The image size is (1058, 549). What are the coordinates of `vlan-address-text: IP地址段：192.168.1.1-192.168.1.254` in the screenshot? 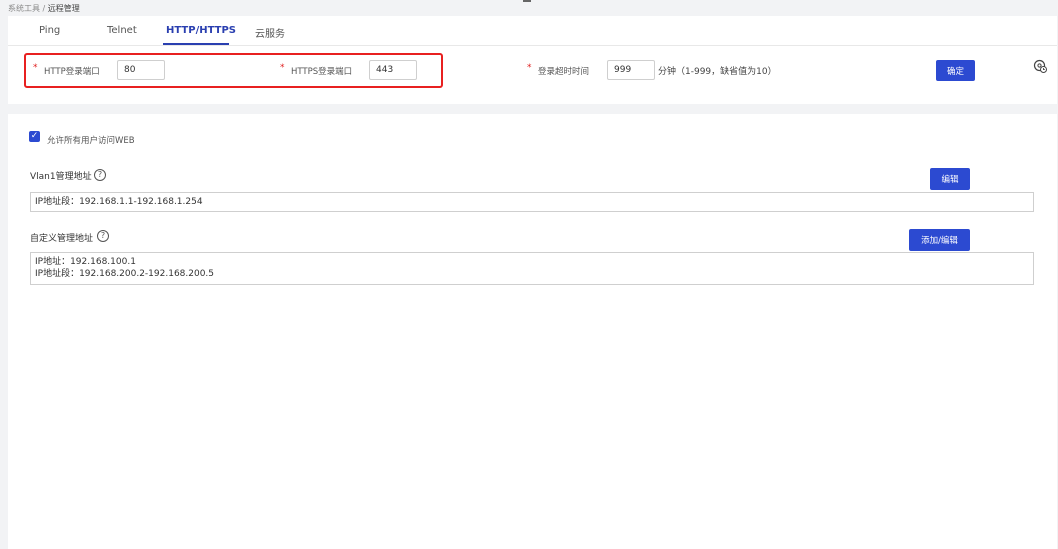 It's located at (119, 202).